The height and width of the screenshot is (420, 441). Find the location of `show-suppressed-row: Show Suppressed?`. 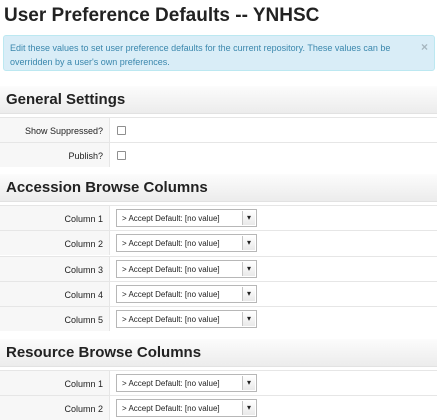

show-suppressed-row: Show Suppressed? is located at coordinates (218, 129).